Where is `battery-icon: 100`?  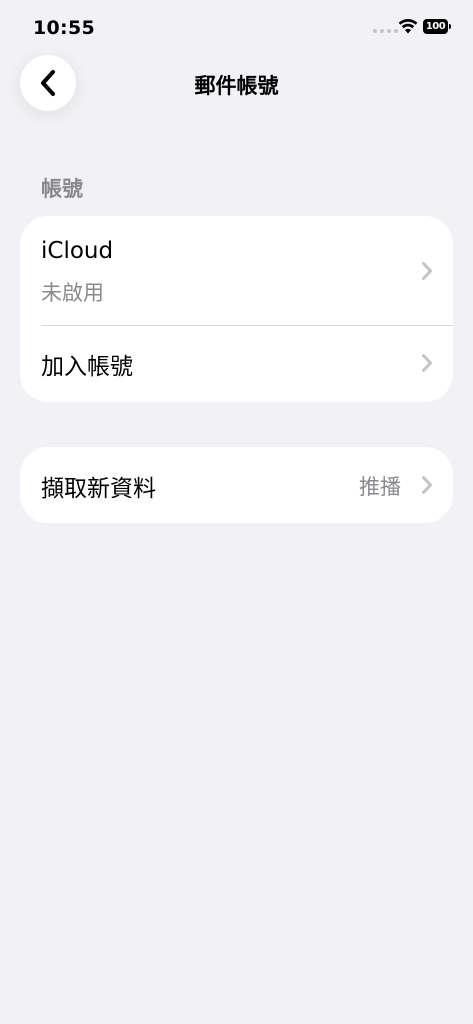
battery-icon: 100 is located at coordinates (438, 26).